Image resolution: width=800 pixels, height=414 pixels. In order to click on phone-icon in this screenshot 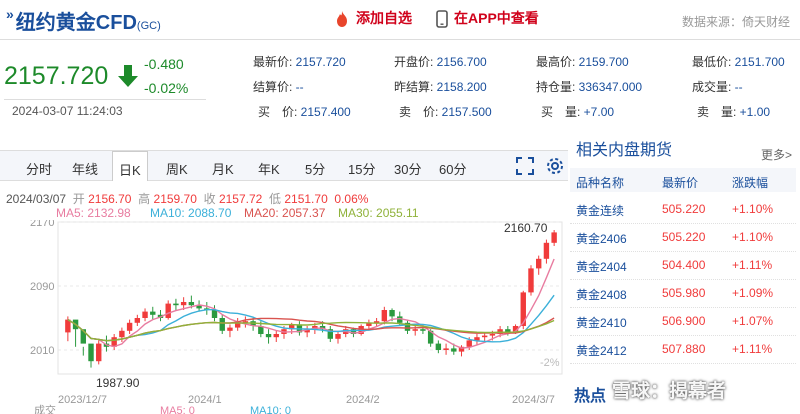, I will do `click(442, 19)`.